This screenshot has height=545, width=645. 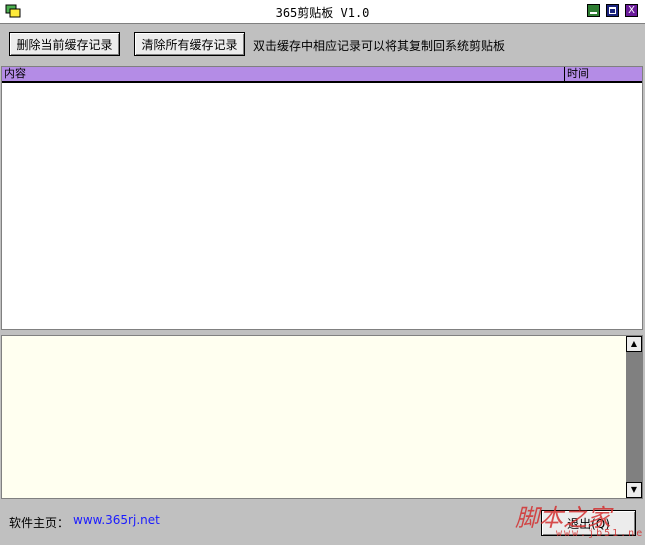 What do you see at coordinates (283, 74) in the screenshot?
I see `column-header-content: 内容` at bounding box center [283, 74].